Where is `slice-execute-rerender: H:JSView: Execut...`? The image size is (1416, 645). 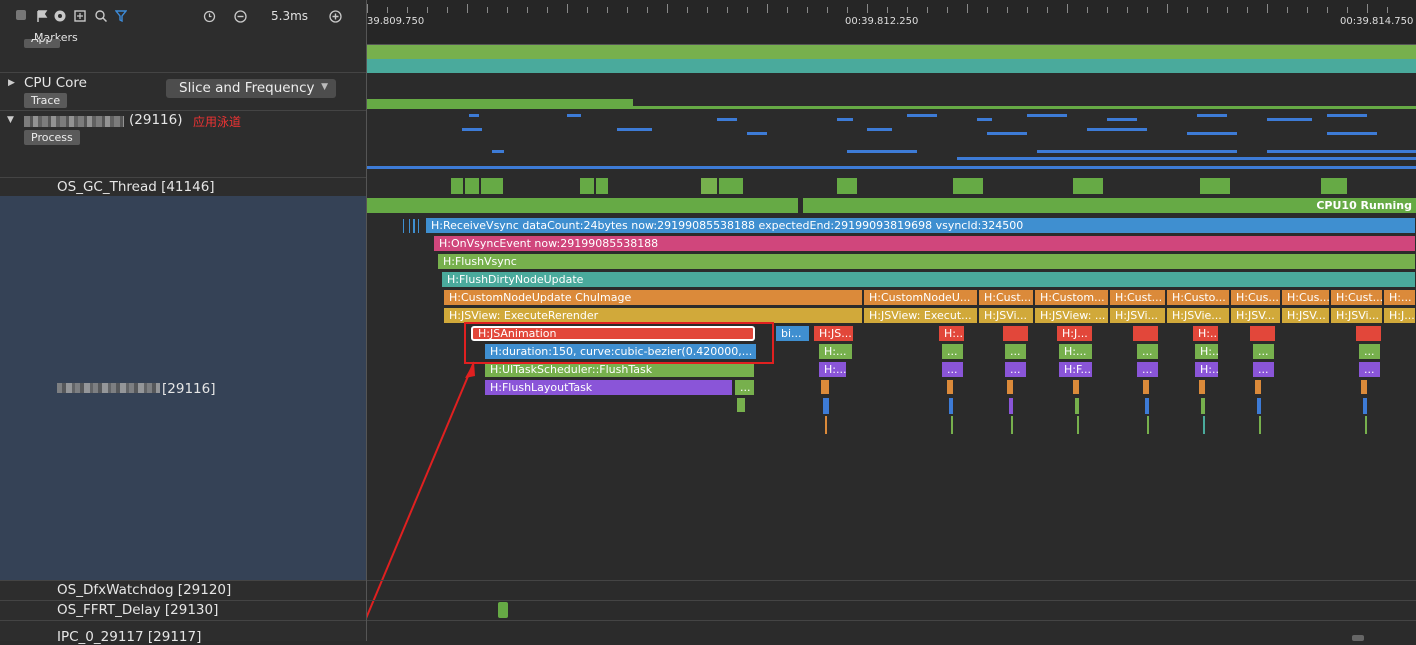
slice-execute-rerender: H:JSView: Execut... is located at coordinates (921, 315).